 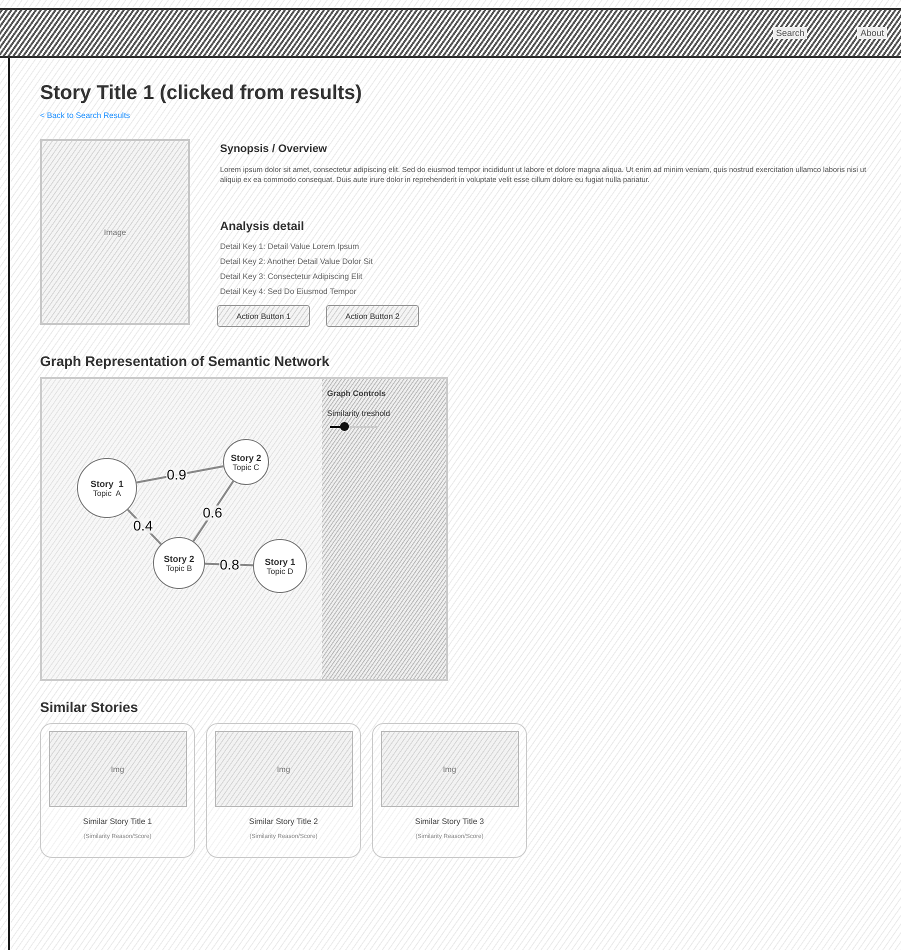 I want to click on graph-node: Story 2 Topic C, so click(x=246, y=462).